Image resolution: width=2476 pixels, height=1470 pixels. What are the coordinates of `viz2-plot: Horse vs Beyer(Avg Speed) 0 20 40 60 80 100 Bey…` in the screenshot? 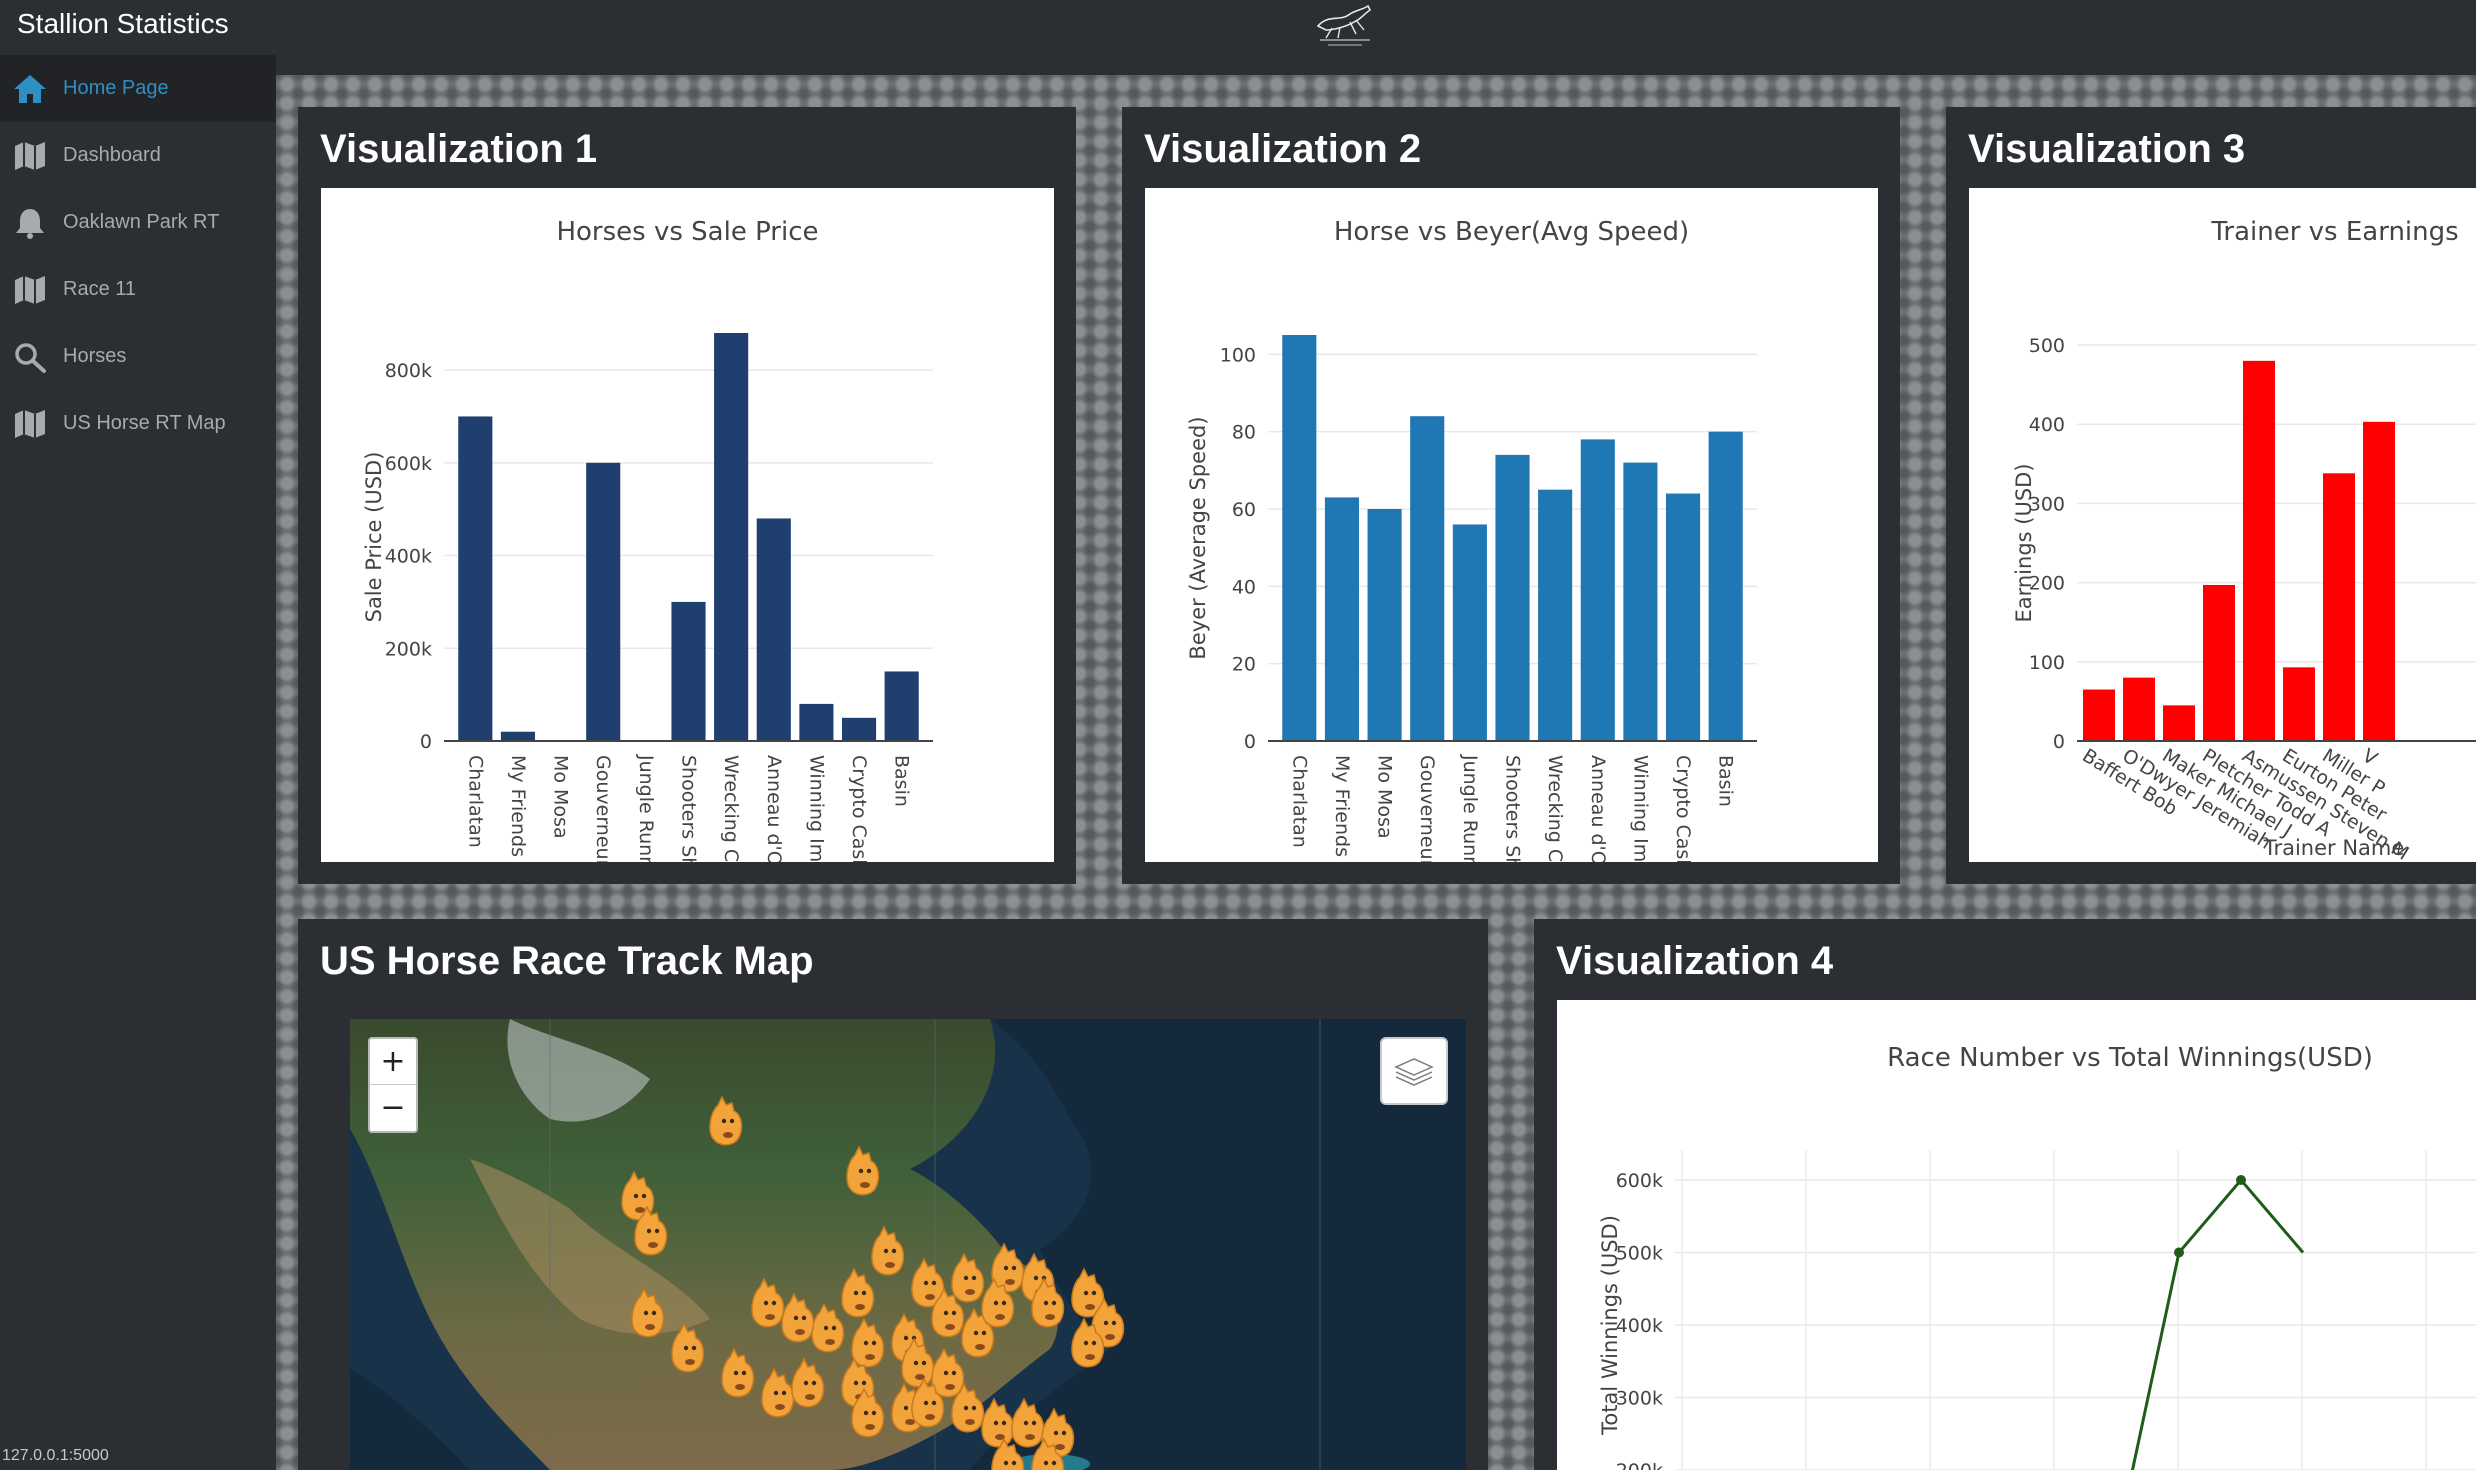 It's located at (1511, 525).